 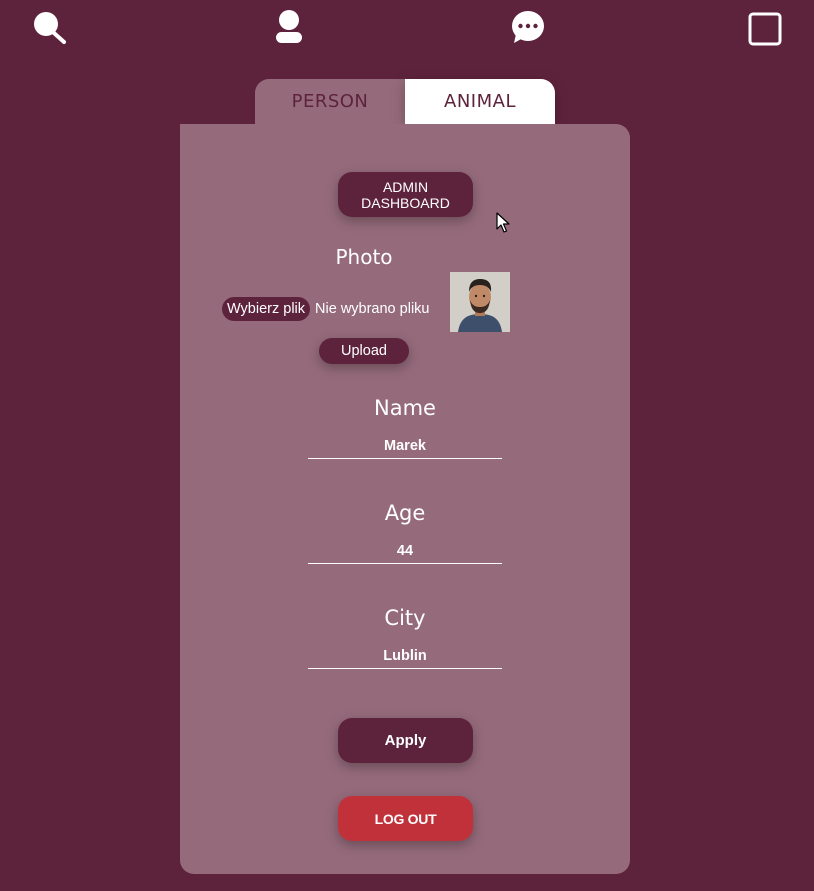 What do you see at coordinates (503, 225) in the screenshot?
I see `mouse-cursor-icon` at bounding box center [503, 225].